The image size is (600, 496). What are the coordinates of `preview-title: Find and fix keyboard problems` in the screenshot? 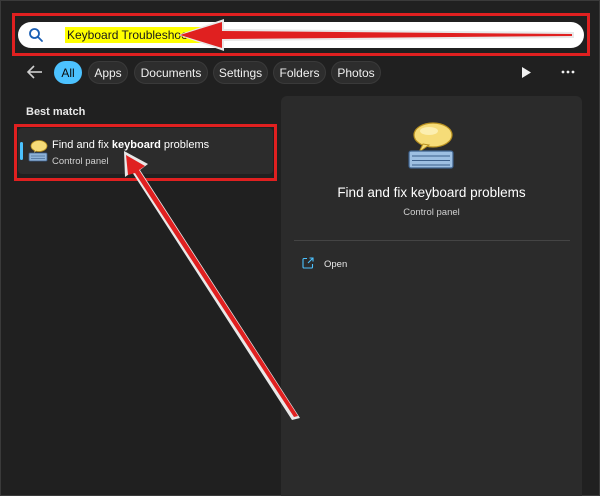 It's located at (431, 192).